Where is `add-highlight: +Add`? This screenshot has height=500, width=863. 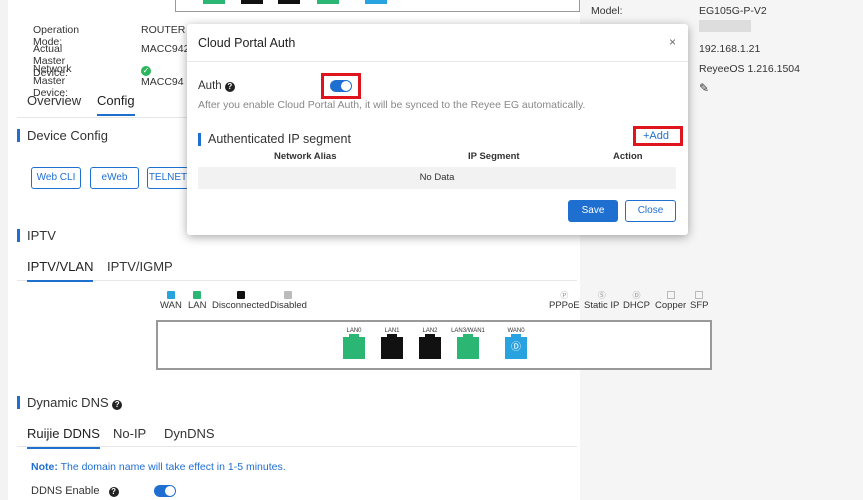 add-highlight: +Add is located at coordinates (658, 136).